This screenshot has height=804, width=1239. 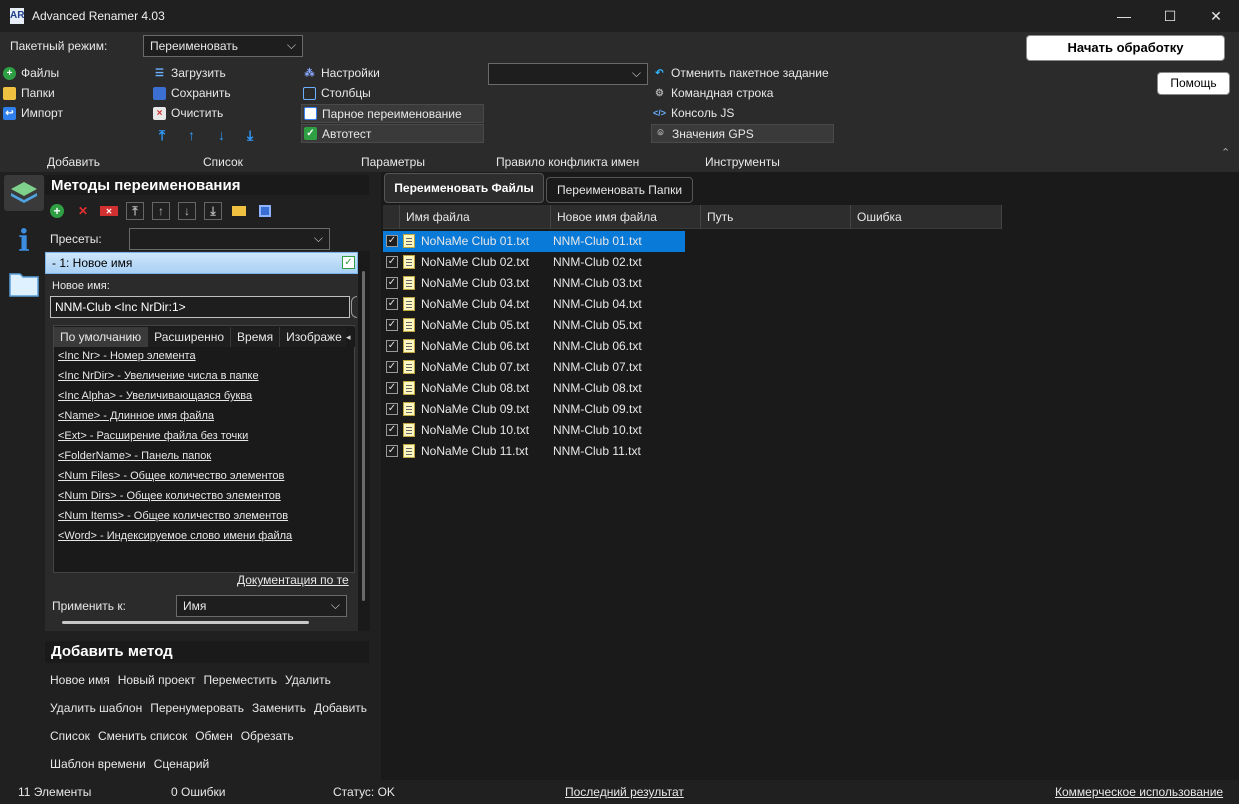 I want to click on tag-link: <Inc Nr> - Номер элемента, so click(x=175, y=360).